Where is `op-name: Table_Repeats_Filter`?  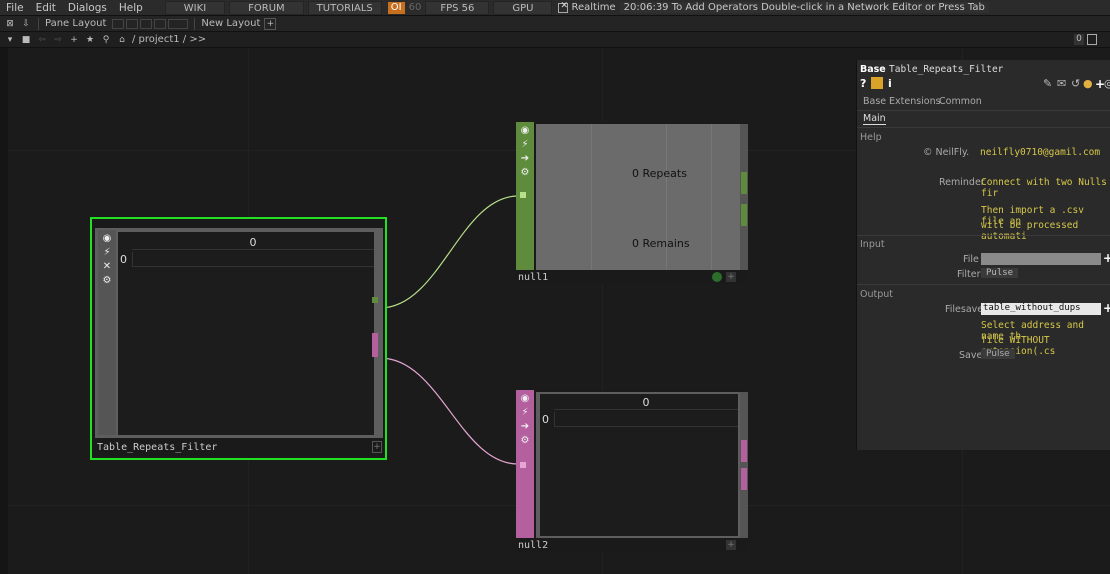
op-name: Table_Repeats_Filter is located at coordinates (946, 69).